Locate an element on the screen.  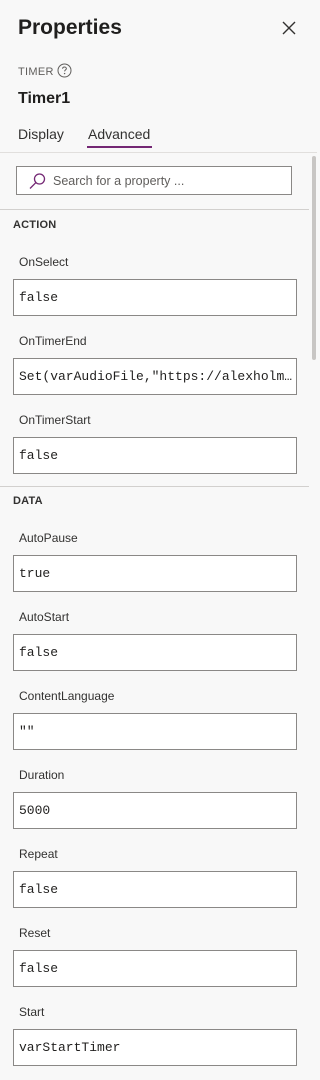
property-label-reset: Reset is located at coordinates (35, 933).